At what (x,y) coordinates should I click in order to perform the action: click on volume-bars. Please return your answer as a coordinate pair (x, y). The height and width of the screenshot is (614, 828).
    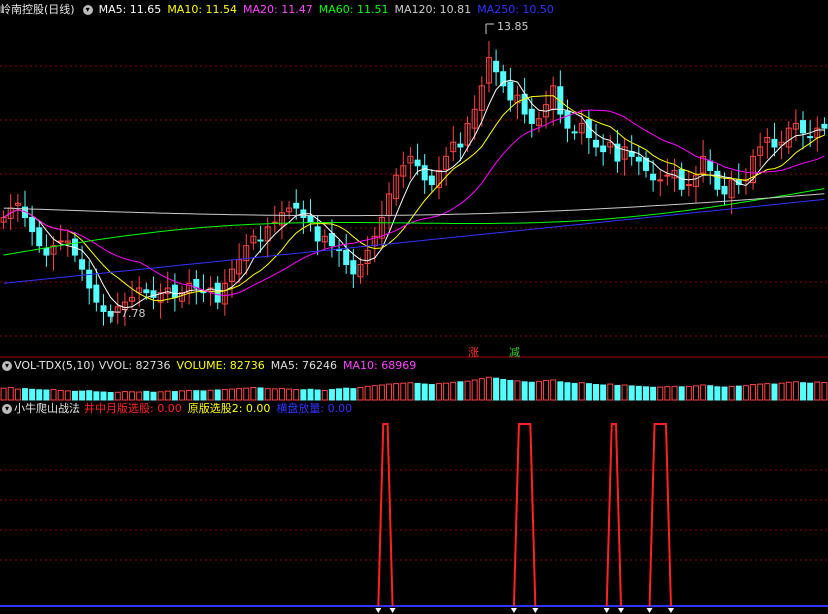
    Looking at the image, I should click on (414, 388).